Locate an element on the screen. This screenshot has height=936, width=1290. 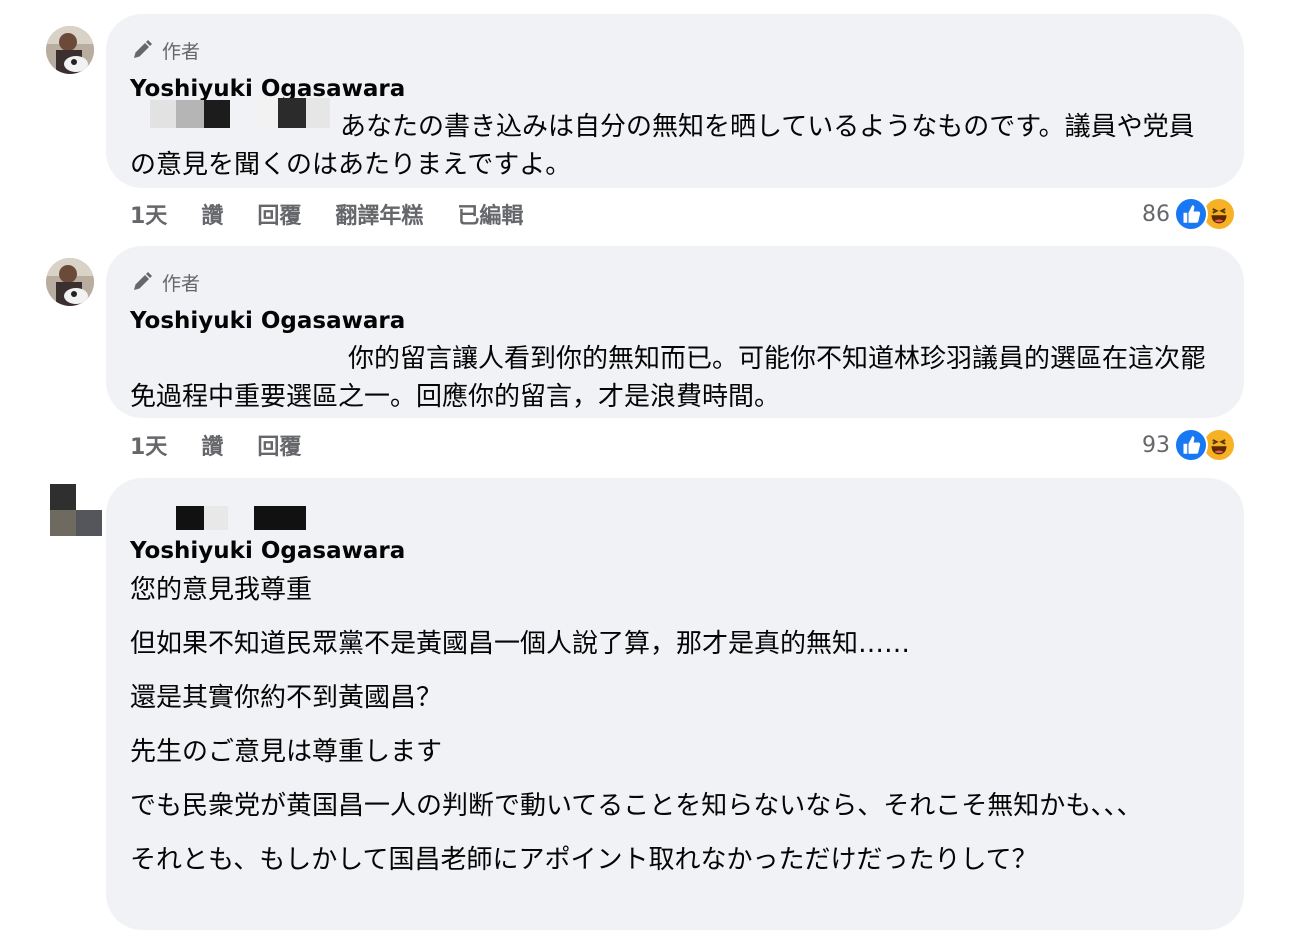
reaction-count: 93 is located at coordinates (1156, 445).